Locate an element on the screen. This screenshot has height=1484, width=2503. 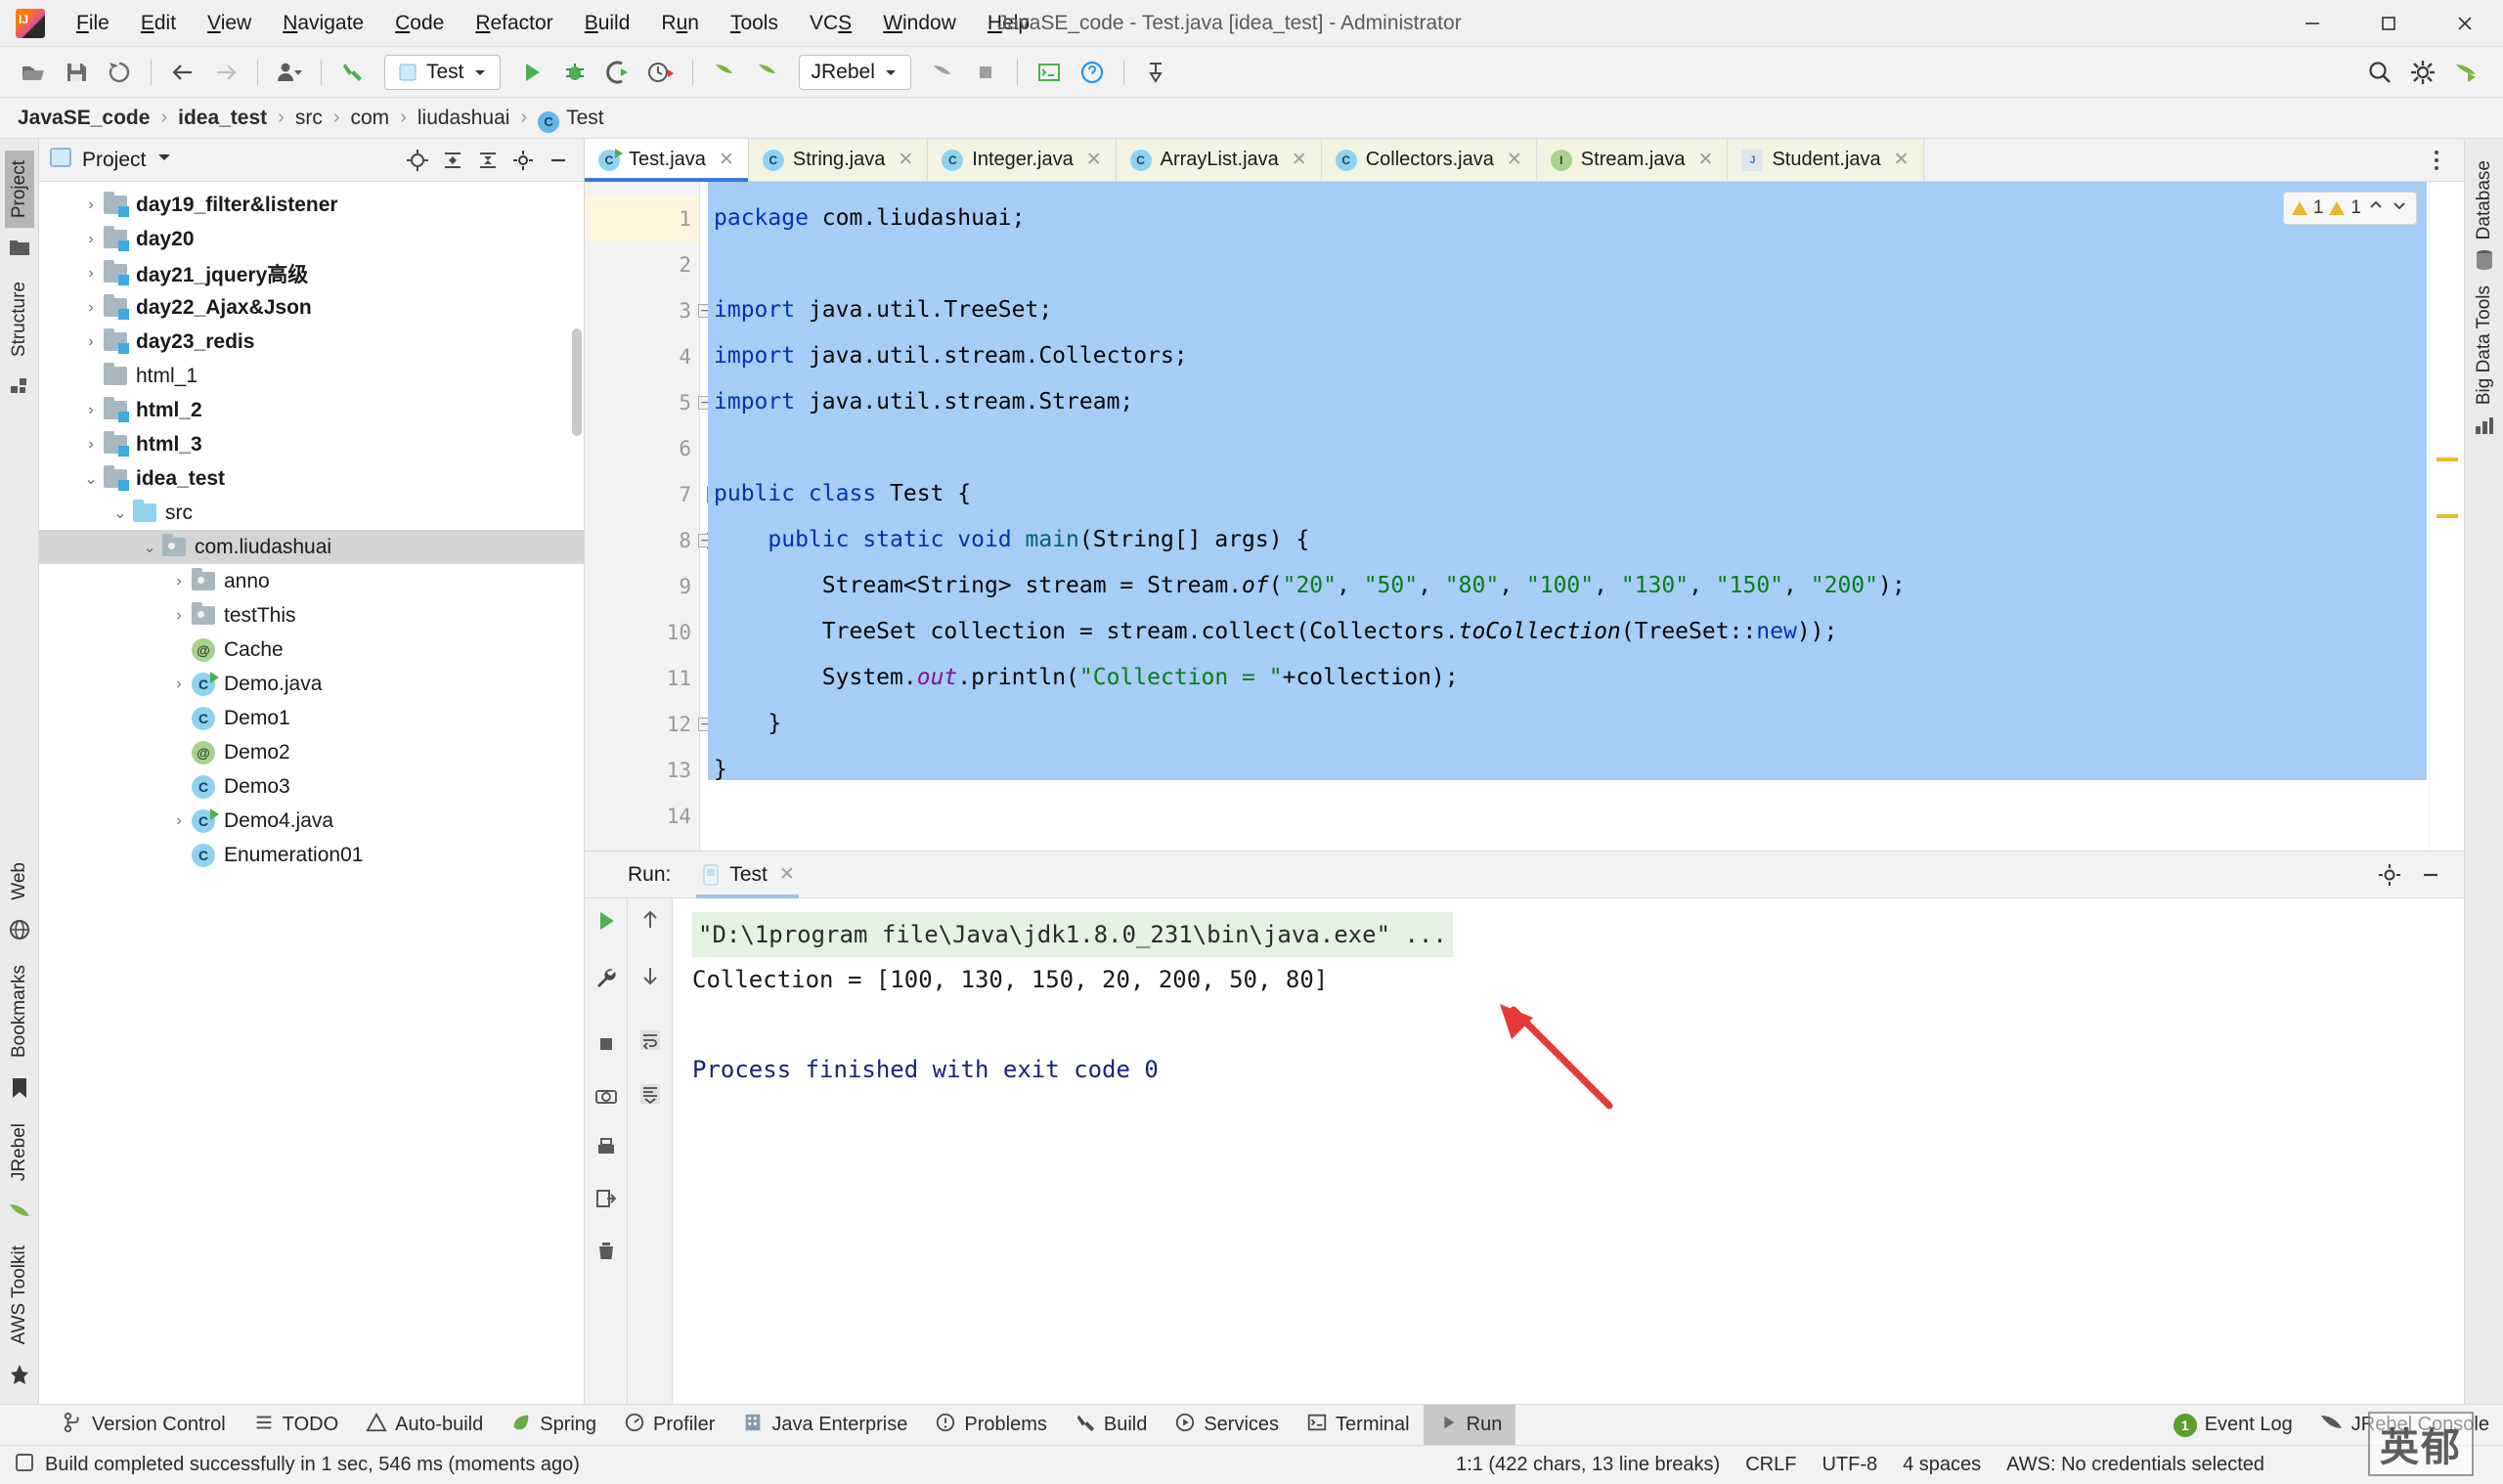
bookmark-icon is located at coordinates (19, 1090).